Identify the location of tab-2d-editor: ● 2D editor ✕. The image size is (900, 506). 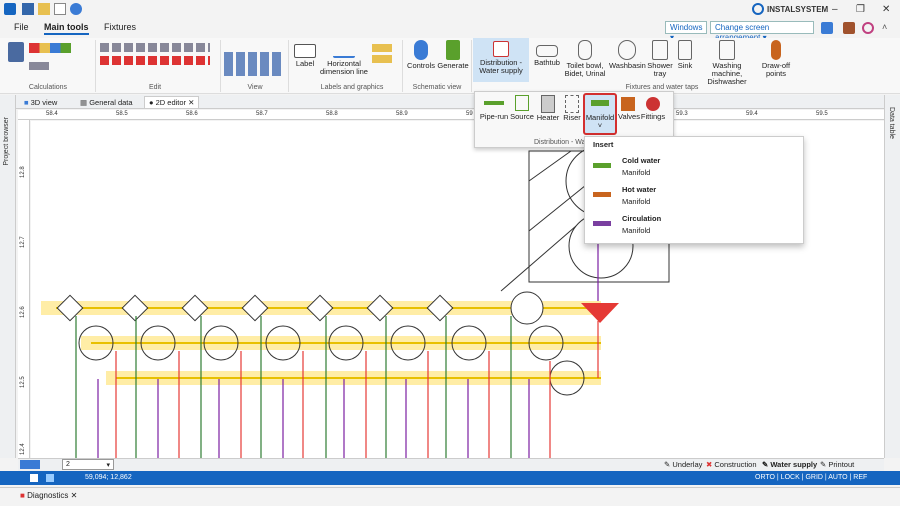
(172, 102).